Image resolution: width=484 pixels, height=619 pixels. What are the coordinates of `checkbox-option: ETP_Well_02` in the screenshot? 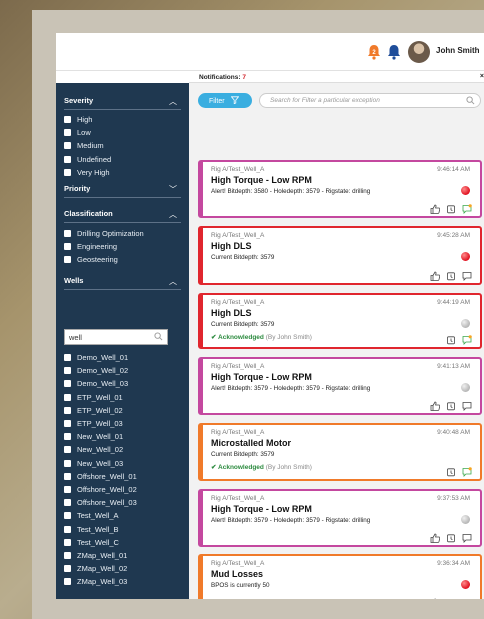 It's located at (93, 410).